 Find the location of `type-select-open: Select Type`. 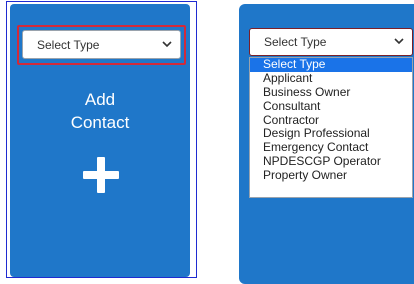

type-select-open: Select Type is located at coordinates (331, 42).